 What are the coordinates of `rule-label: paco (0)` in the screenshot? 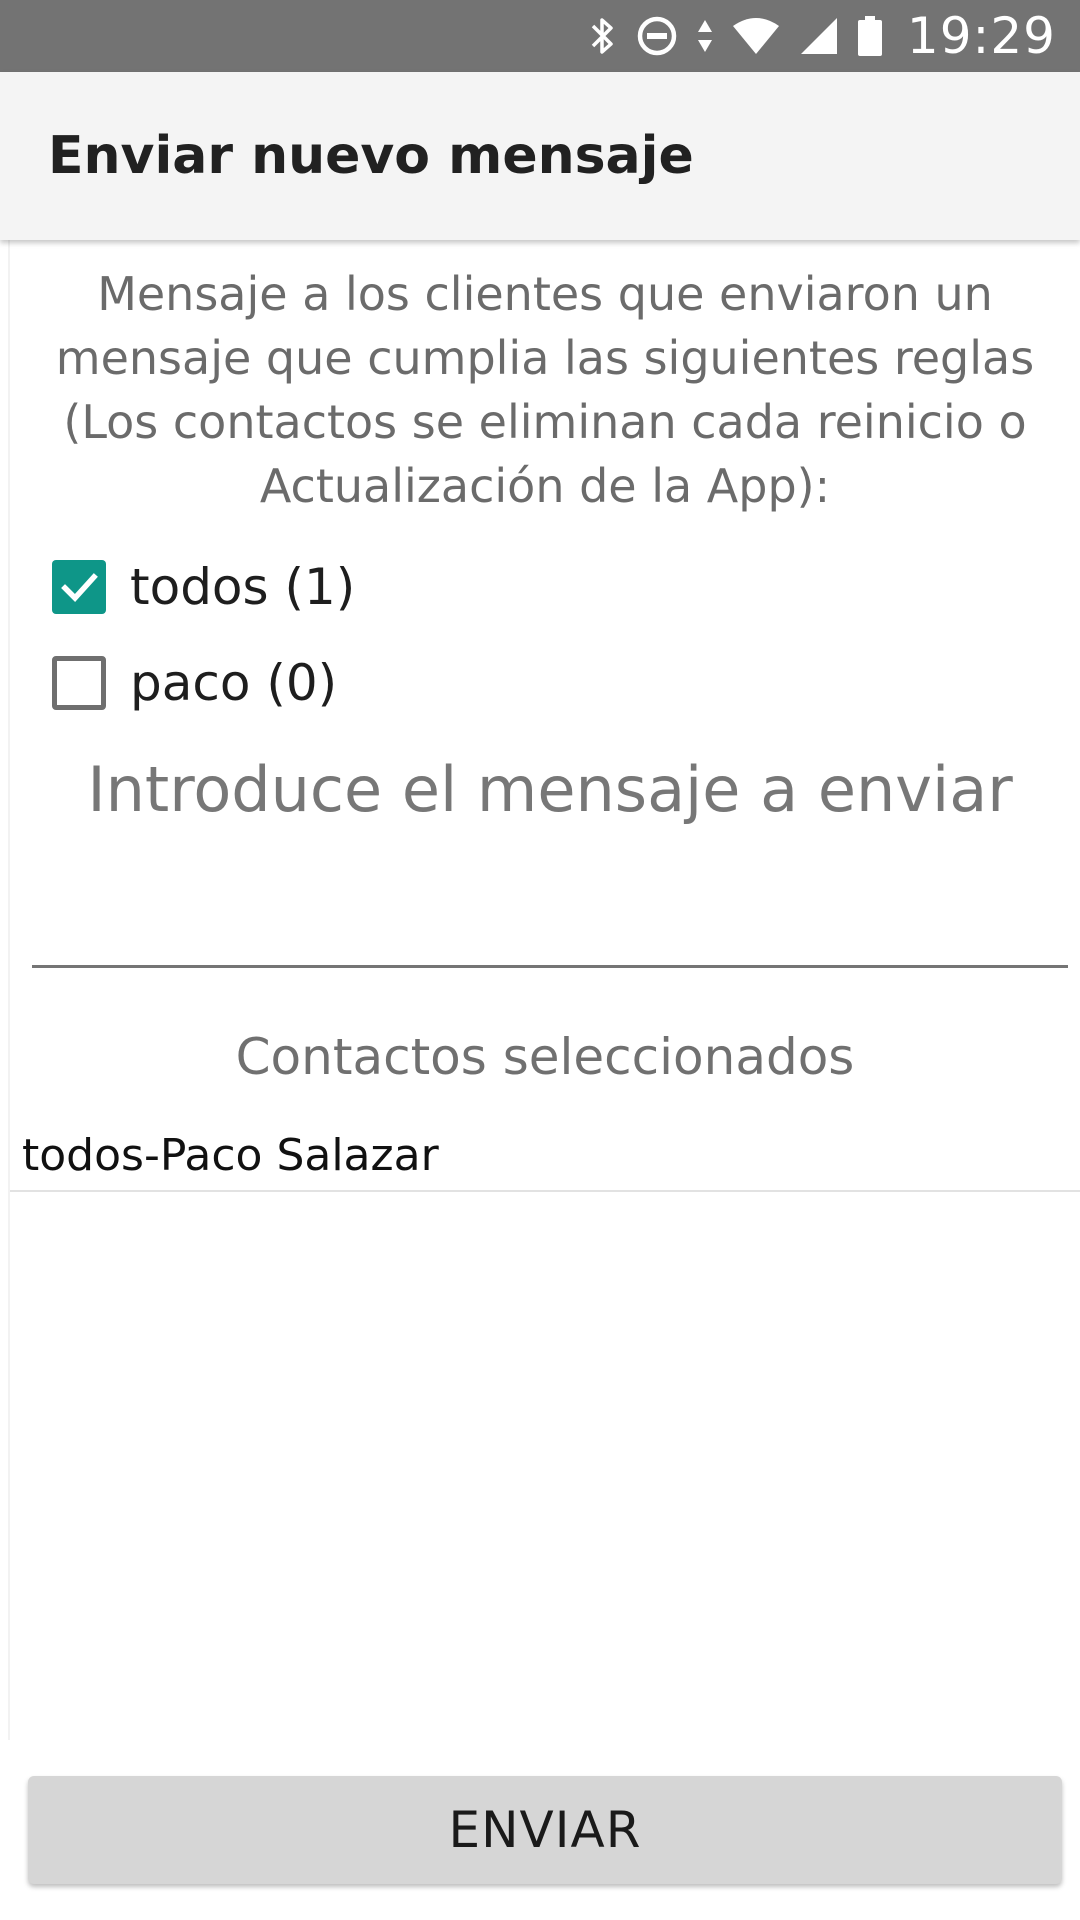 It's located at (234, 683).